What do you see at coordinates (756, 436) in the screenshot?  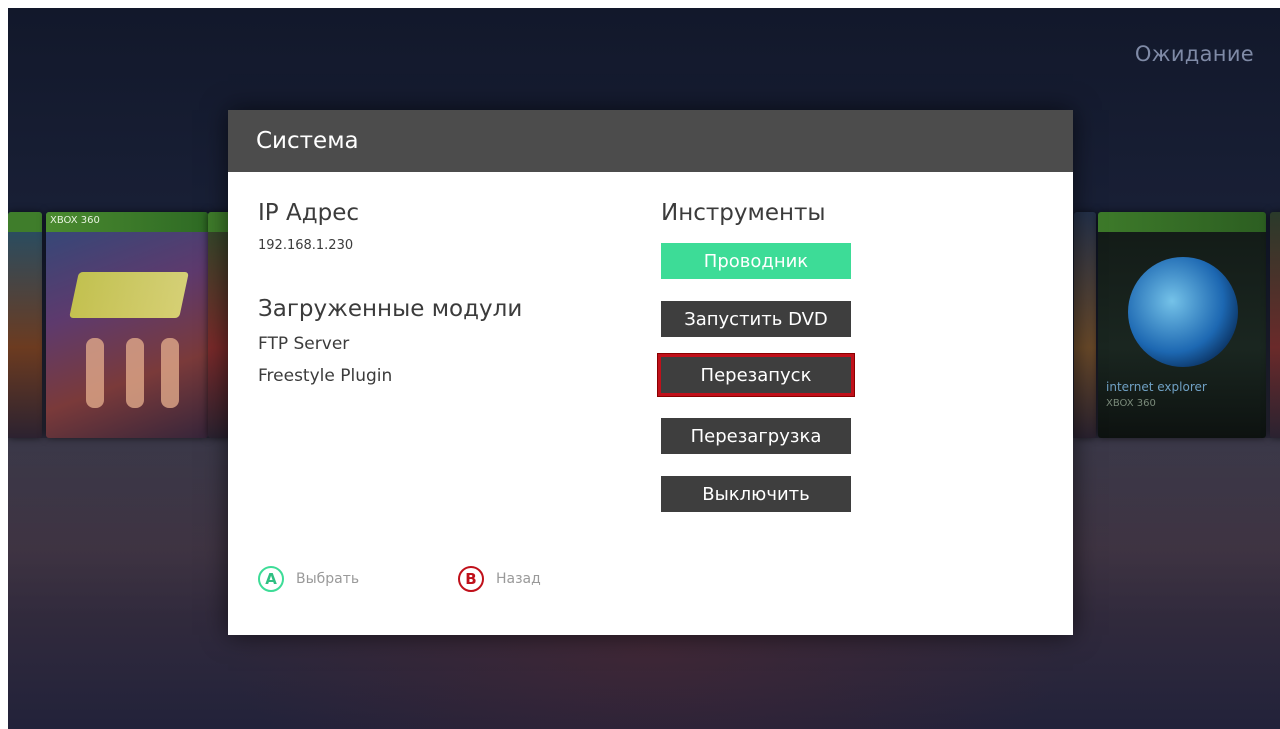 I see `reboot-button: Перезагрузка` at bounding box center [756, 436].